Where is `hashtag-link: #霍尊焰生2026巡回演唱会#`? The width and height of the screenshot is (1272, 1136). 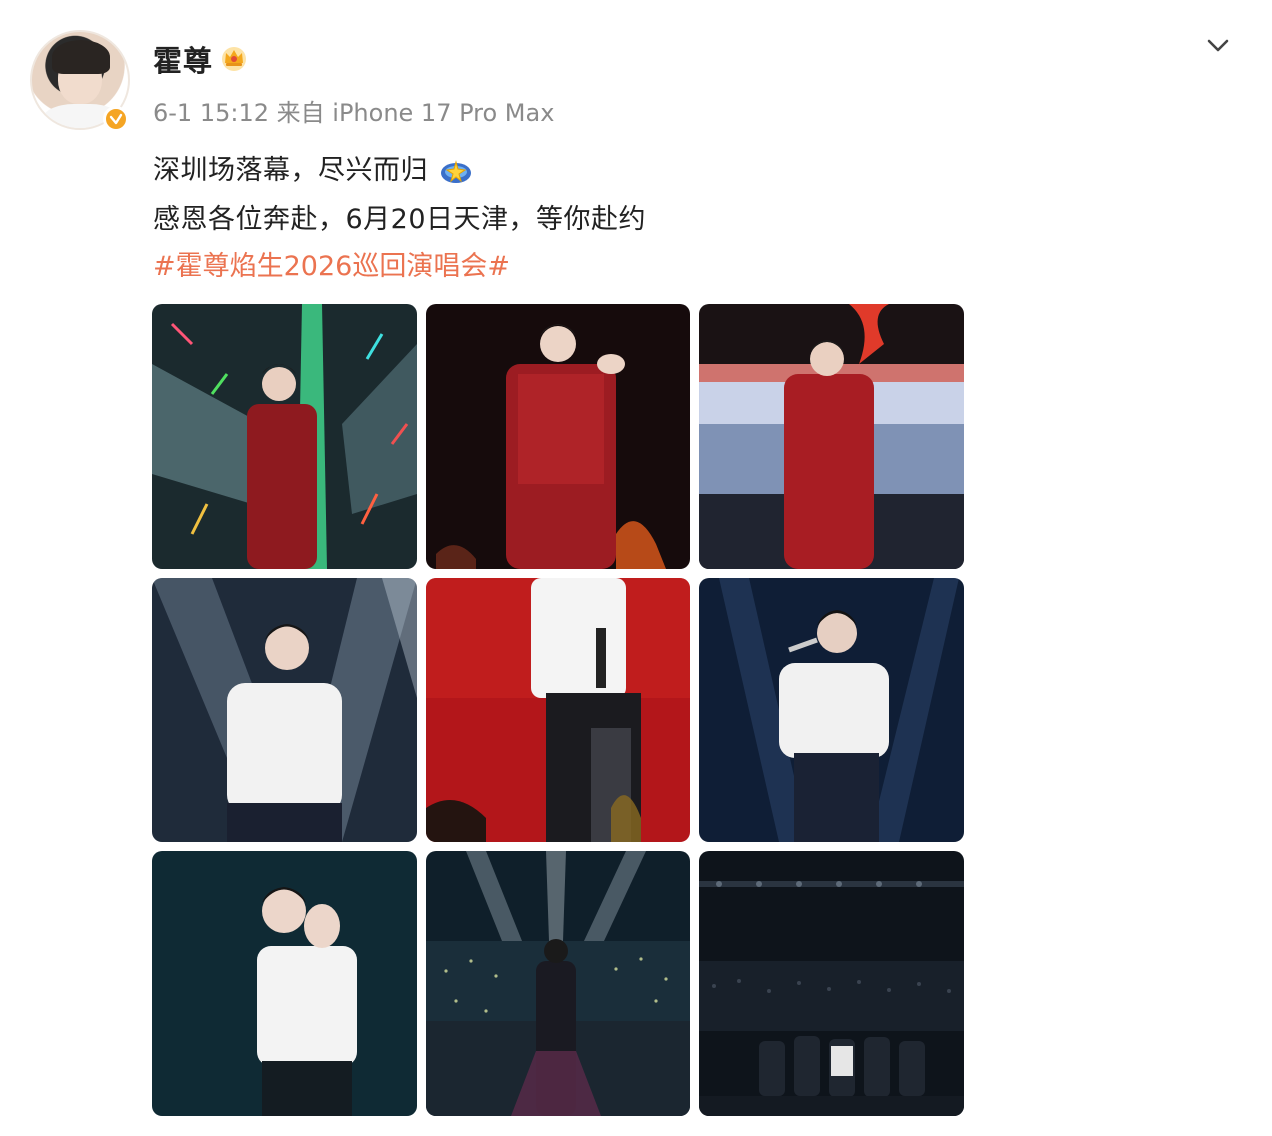 hashtag-link: #霍尊焰生2026巡回演唱会# is located at coordinates (331, 263).